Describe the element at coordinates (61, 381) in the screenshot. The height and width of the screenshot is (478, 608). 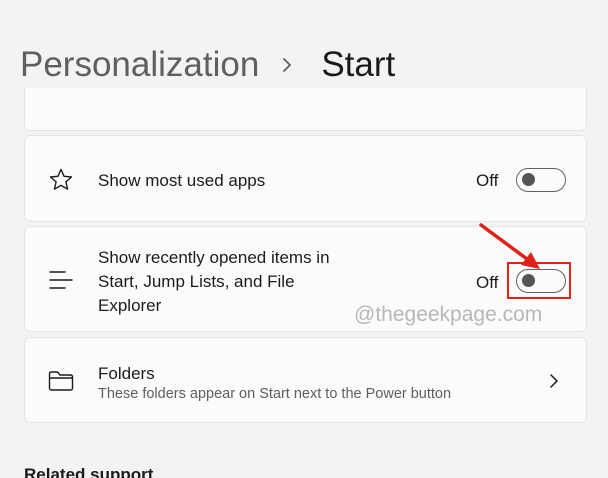
I see `folder-icon` at that location.